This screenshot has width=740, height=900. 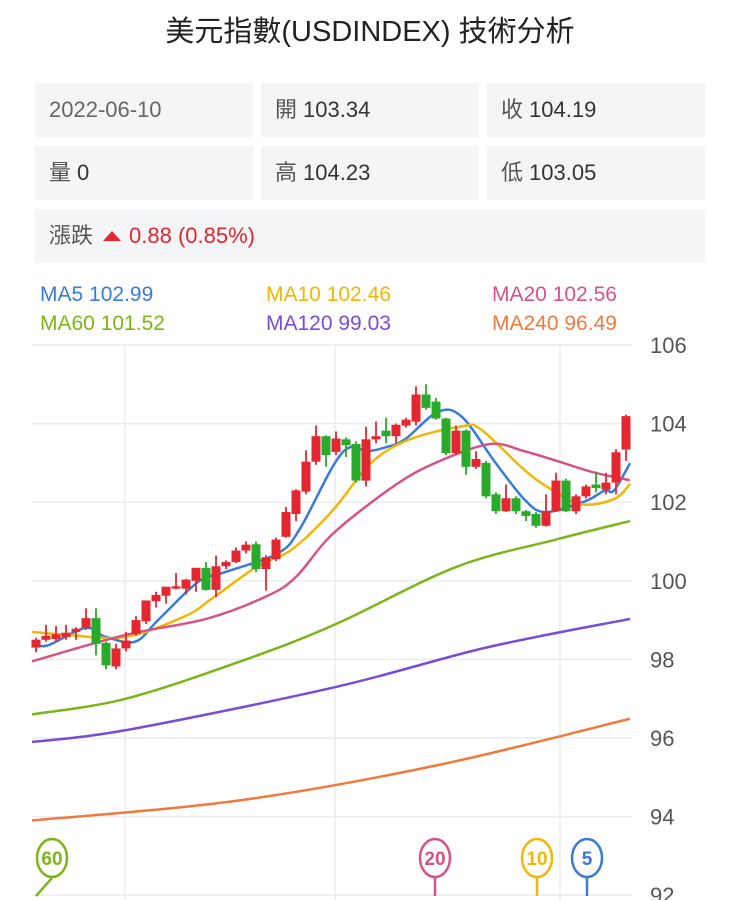 What do you see at coordinates (668, 502) in the screenshot?
I see `y-tick-label: 102` at bounding box center [668, 502].